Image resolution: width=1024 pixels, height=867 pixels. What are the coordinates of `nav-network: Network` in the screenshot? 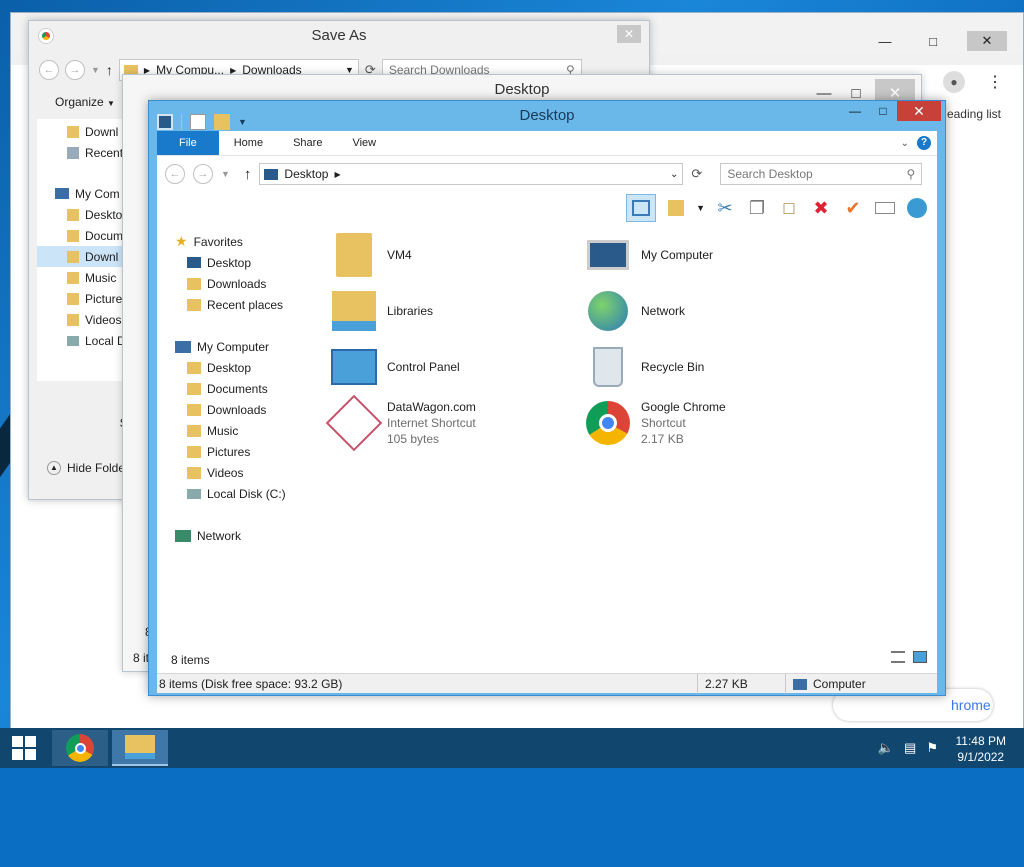 It's located at (237, 535).